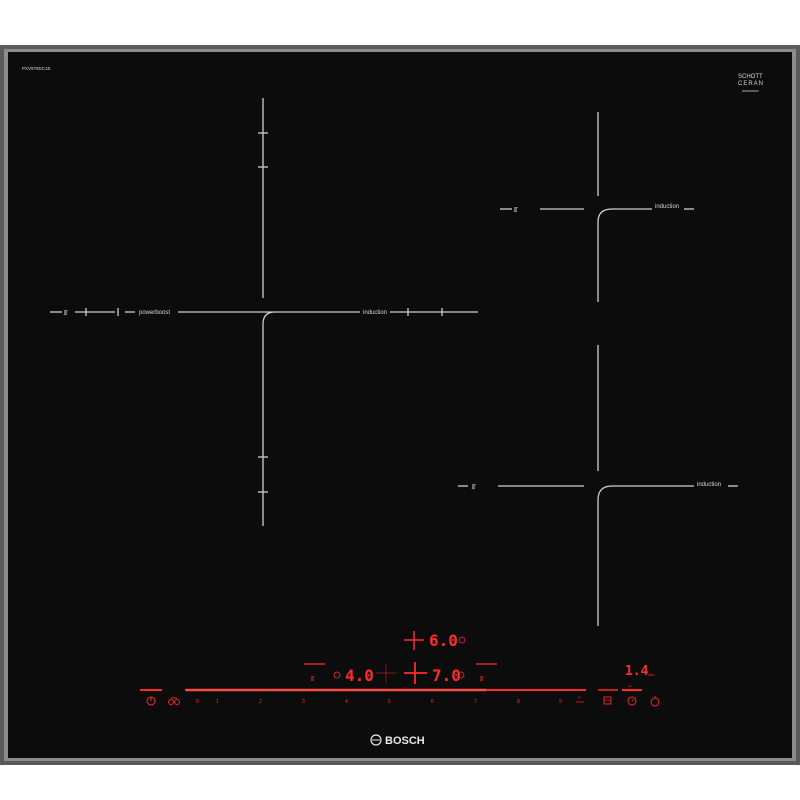 The width and height of the screenshot is (800, 800). What do you see at coordinates (36, 68) in the screenshot?
I see `model-code: PXV975DC1E` at bounding box center [36, 68].